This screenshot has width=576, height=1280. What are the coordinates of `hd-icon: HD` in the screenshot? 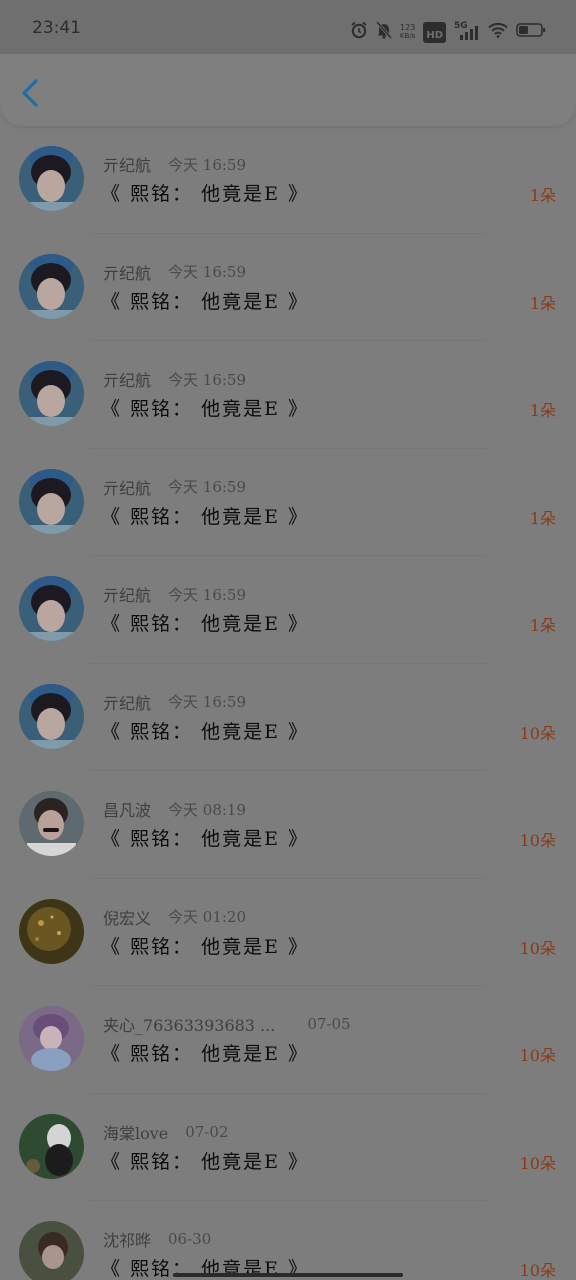 It's located at (434, 32).